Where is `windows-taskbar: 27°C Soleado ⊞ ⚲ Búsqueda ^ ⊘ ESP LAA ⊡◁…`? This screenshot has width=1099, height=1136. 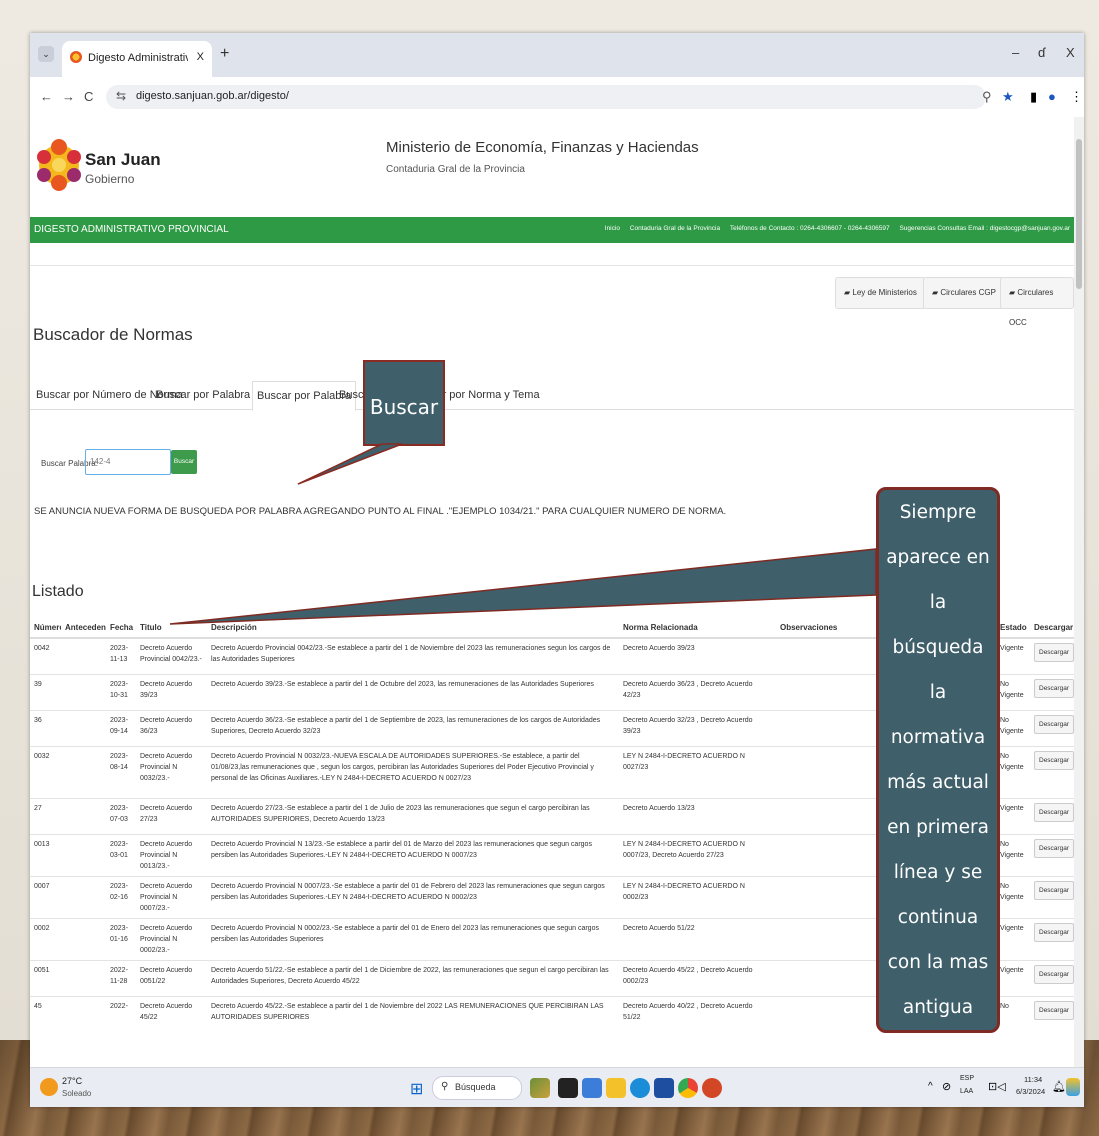 windows-taskbar: 27°C Soleado ⊞ ⚲ Búsqueda ^ ⊘ ESP LAA ⊡◁… is located at coordinates (557, 1087).